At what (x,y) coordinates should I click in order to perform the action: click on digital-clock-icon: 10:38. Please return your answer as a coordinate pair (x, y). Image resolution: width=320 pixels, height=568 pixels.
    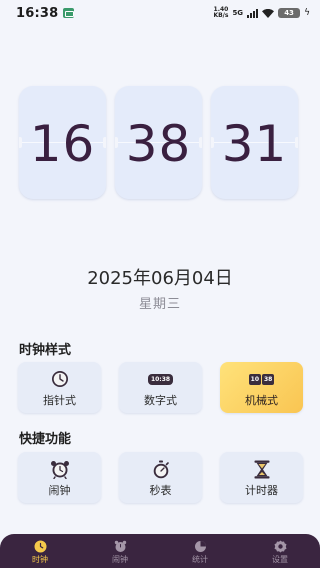
    Looking at the image, I should click on (160, 379).